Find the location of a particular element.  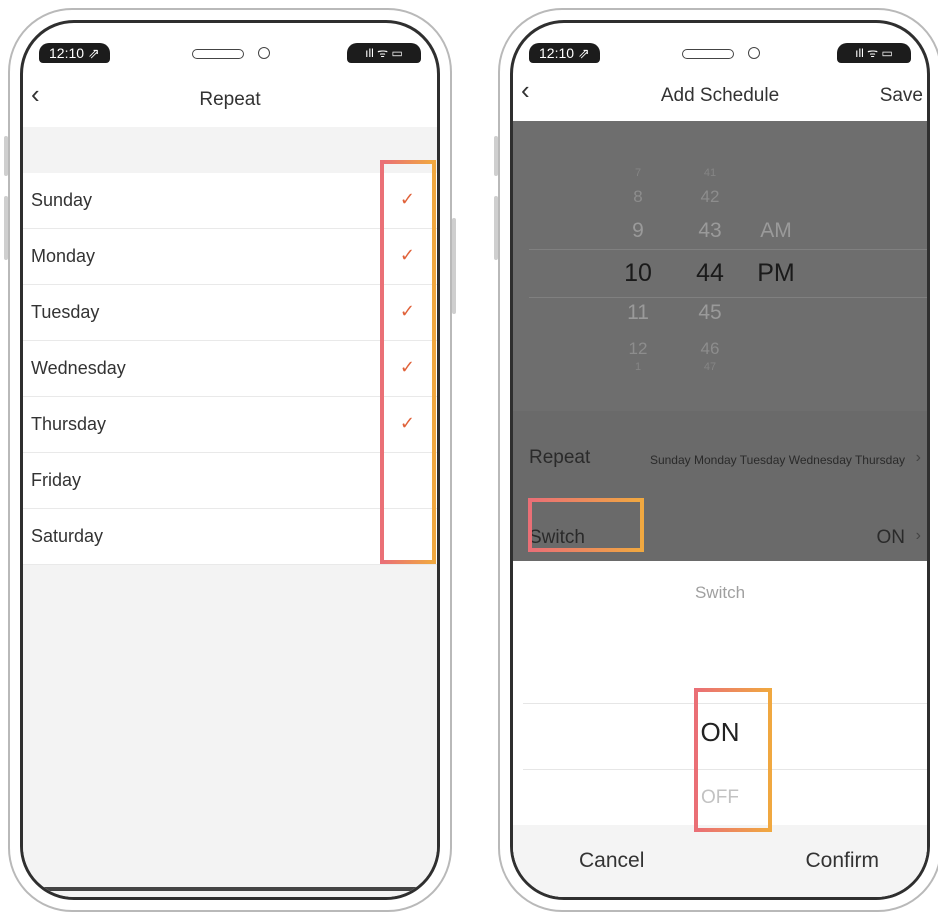

picker-minute: 43 is located at coordinates (710, 230).